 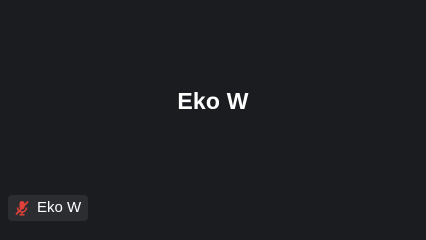 What do you see at coordinates (213, 101) in the screenshot?
I see `participant-display-name: Eko W` at bounding box center [213, 101].